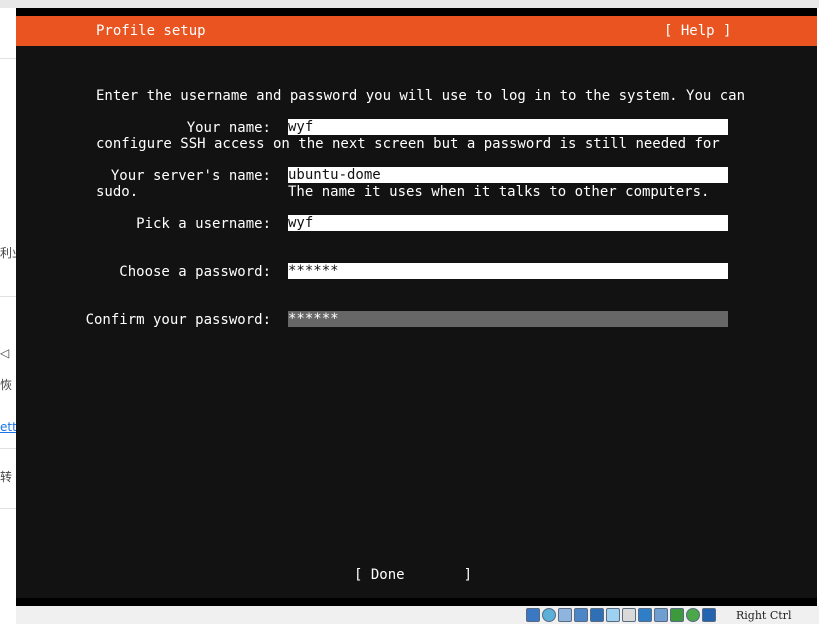 The width and height of the screenshot is (819, 624). I want to click on host-text-fragment: 利业, so click(8, 253).